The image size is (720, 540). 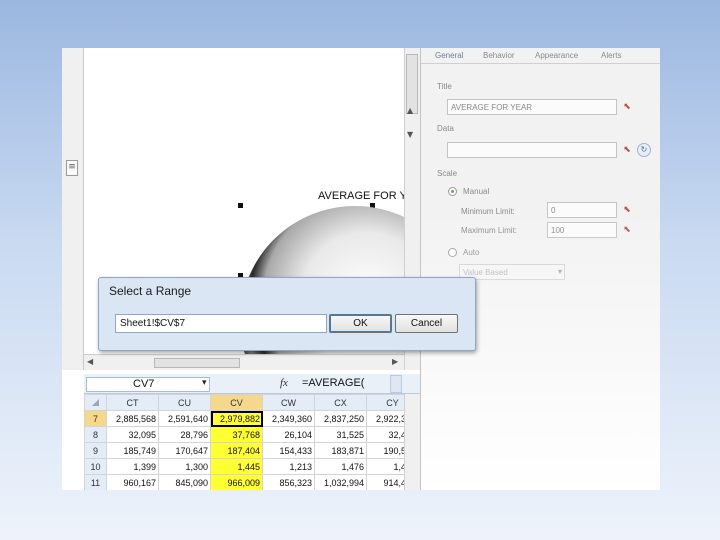 I want to click on table-cell: 183,871, so click(x=340, y=450).